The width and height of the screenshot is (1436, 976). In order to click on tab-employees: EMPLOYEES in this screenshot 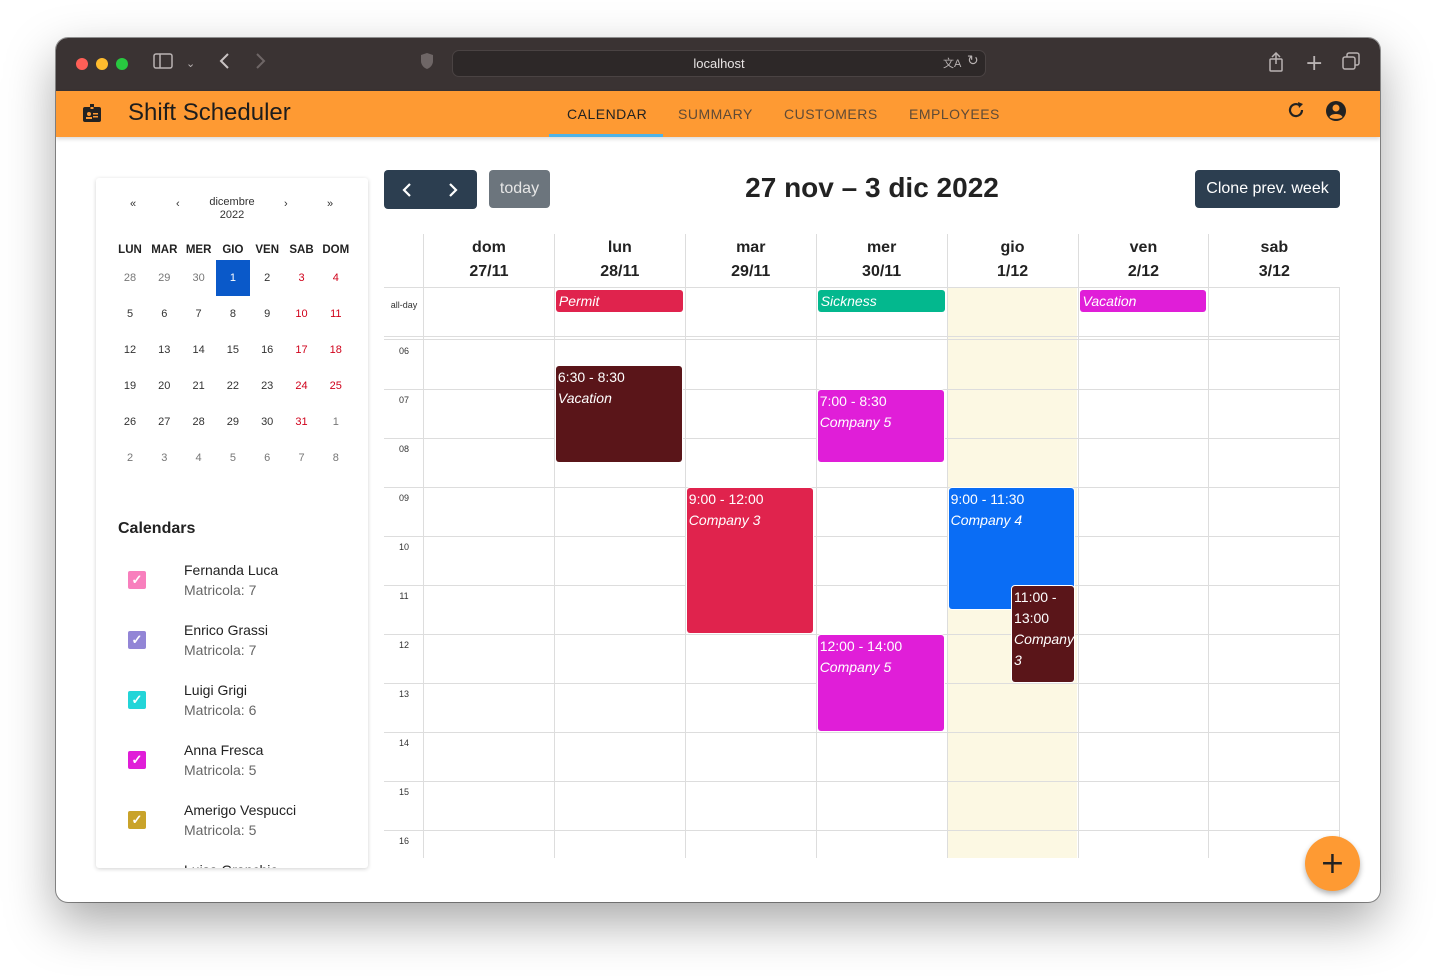, I will do `click(954, 114)`.